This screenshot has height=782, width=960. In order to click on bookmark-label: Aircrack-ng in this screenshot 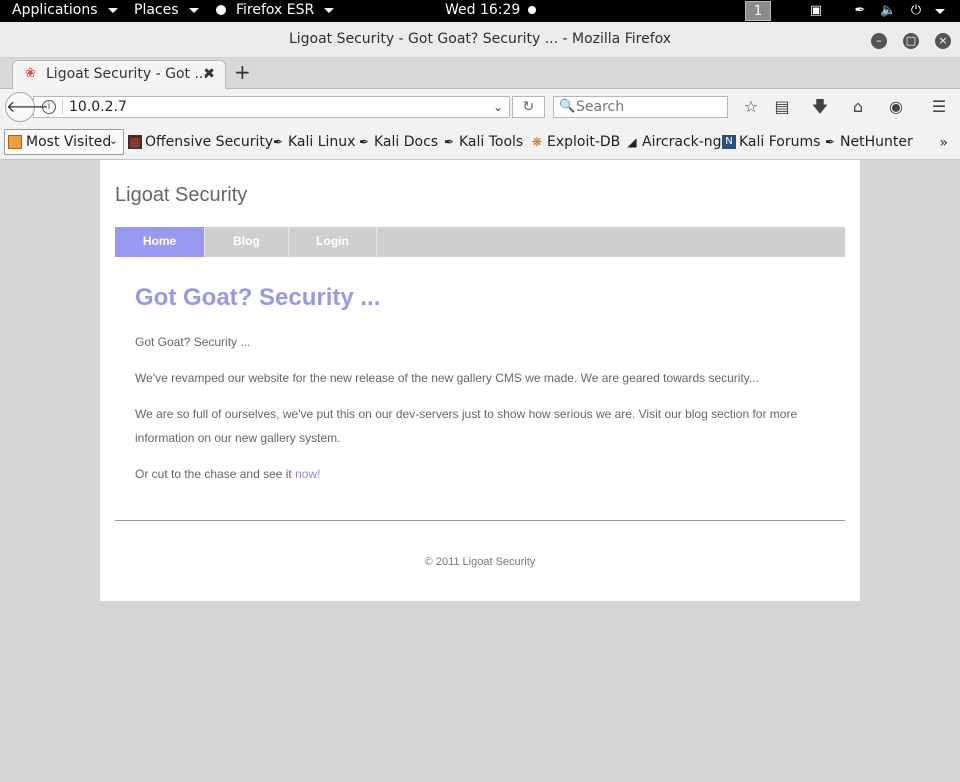, I will do `click(682, 142)`.